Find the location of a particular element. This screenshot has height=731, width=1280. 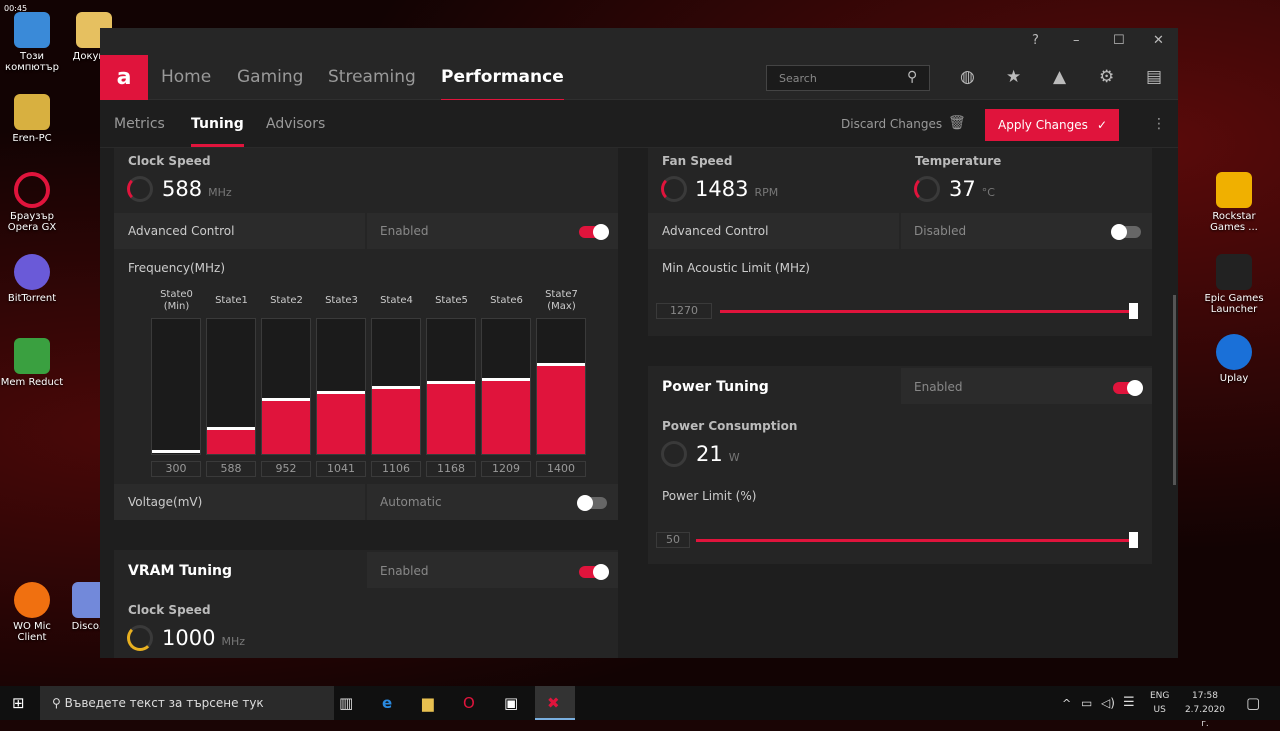

desktop-icon-this-pc: Този компютър is located at coordinates (32, 42).